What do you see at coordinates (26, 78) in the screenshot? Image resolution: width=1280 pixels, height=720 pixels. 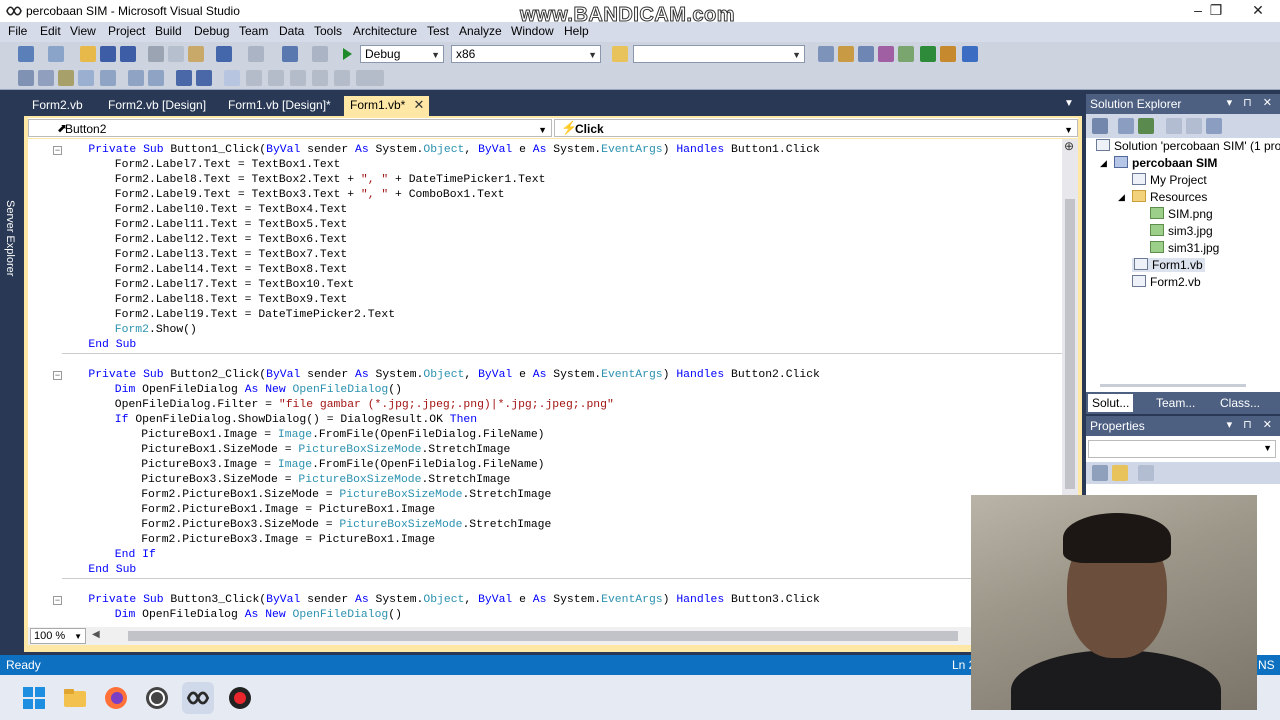 I see `display-object-member-list-icon` at bounding box center [26, 78].